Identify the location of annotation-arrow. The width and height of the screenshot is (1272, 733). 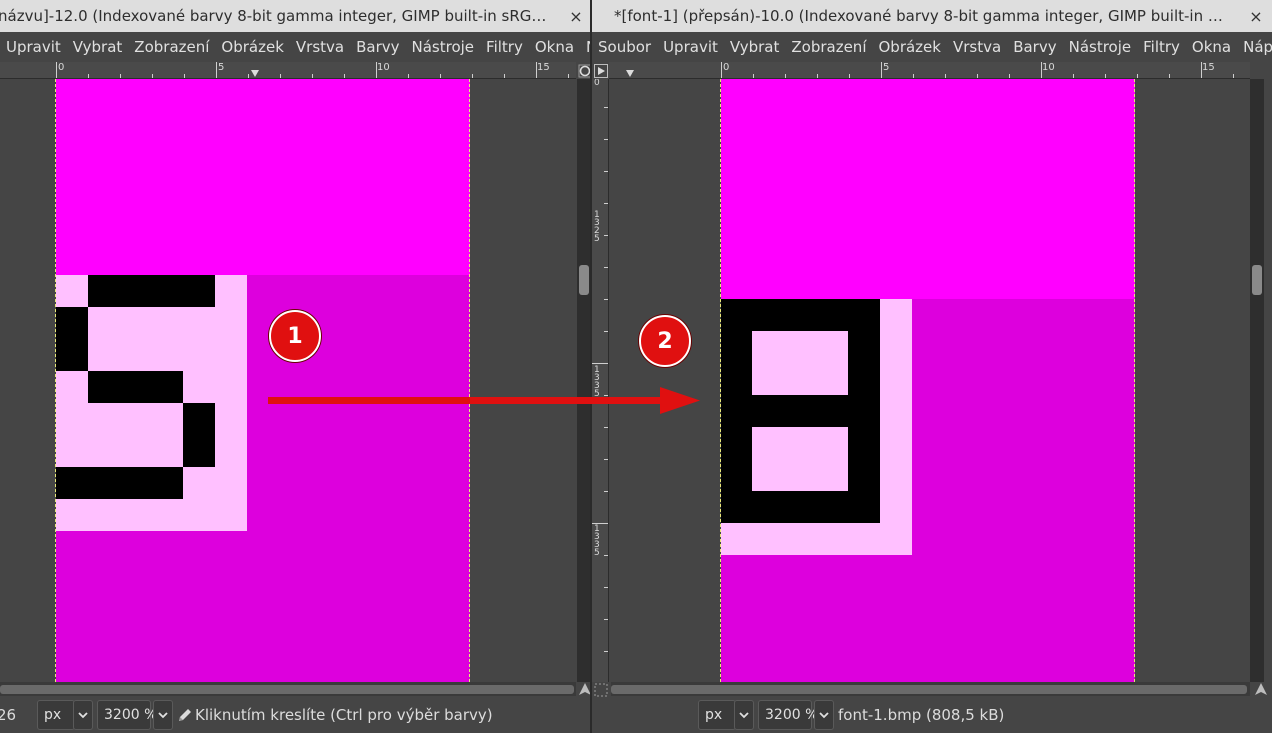
(484, 400).